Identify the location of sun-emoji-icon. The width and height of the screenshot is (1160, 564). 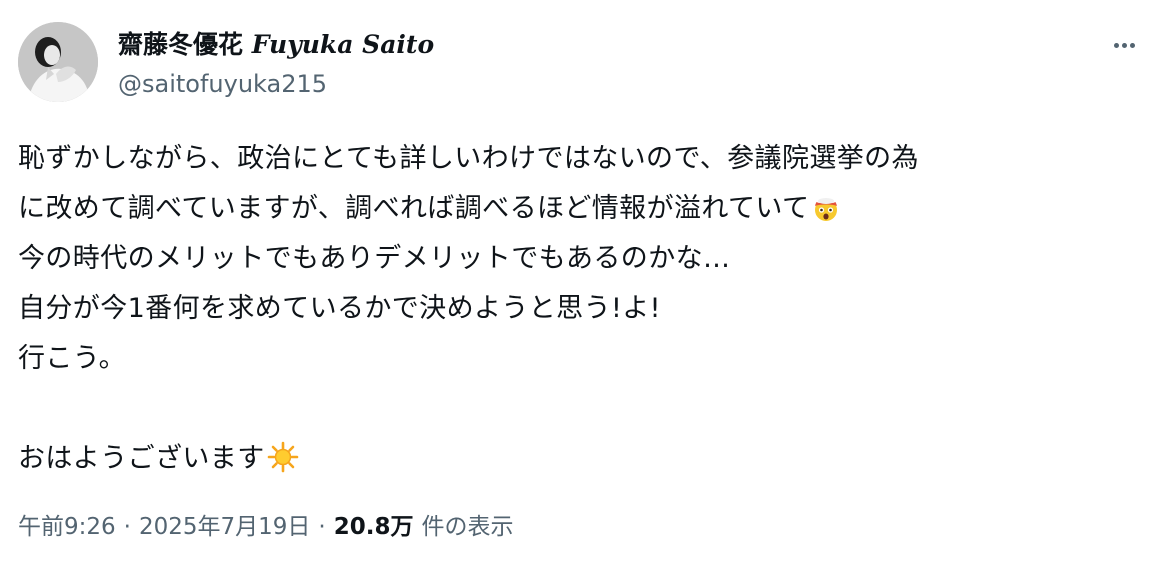
(283, 465).